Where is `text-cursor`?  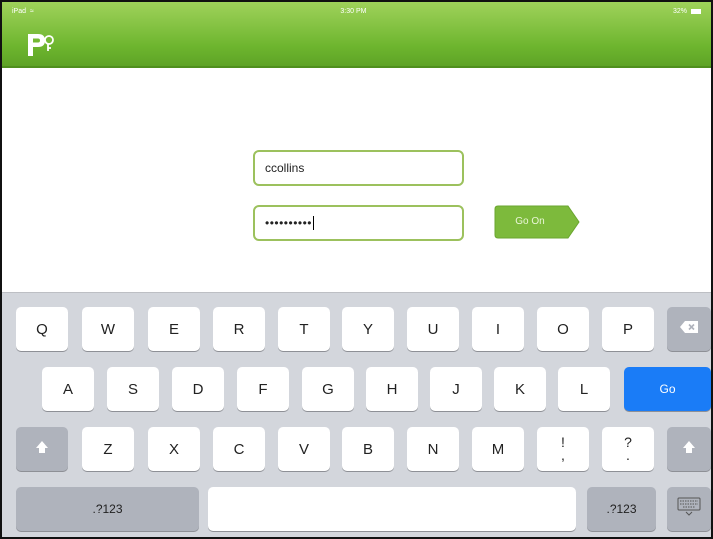 text-cursor is located at coordinates (314, 223).